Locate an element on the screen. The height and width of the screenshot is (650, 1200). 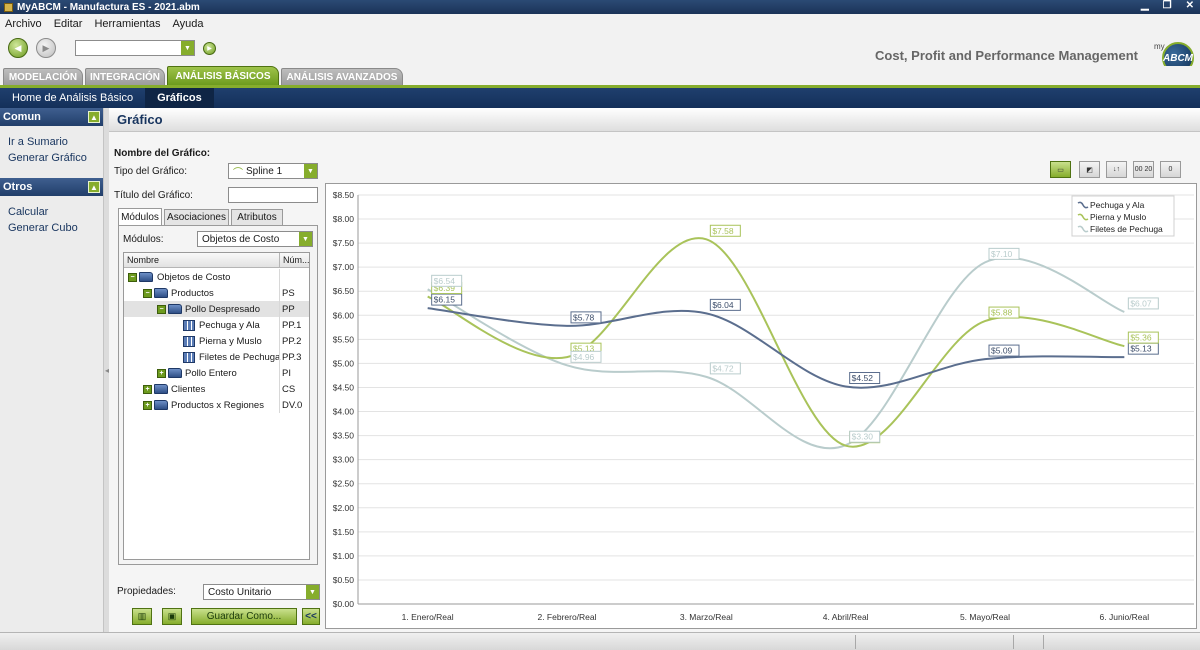
sidebar-item-generar-cubo: Generar Cubo is located at coordinates (51, 228).